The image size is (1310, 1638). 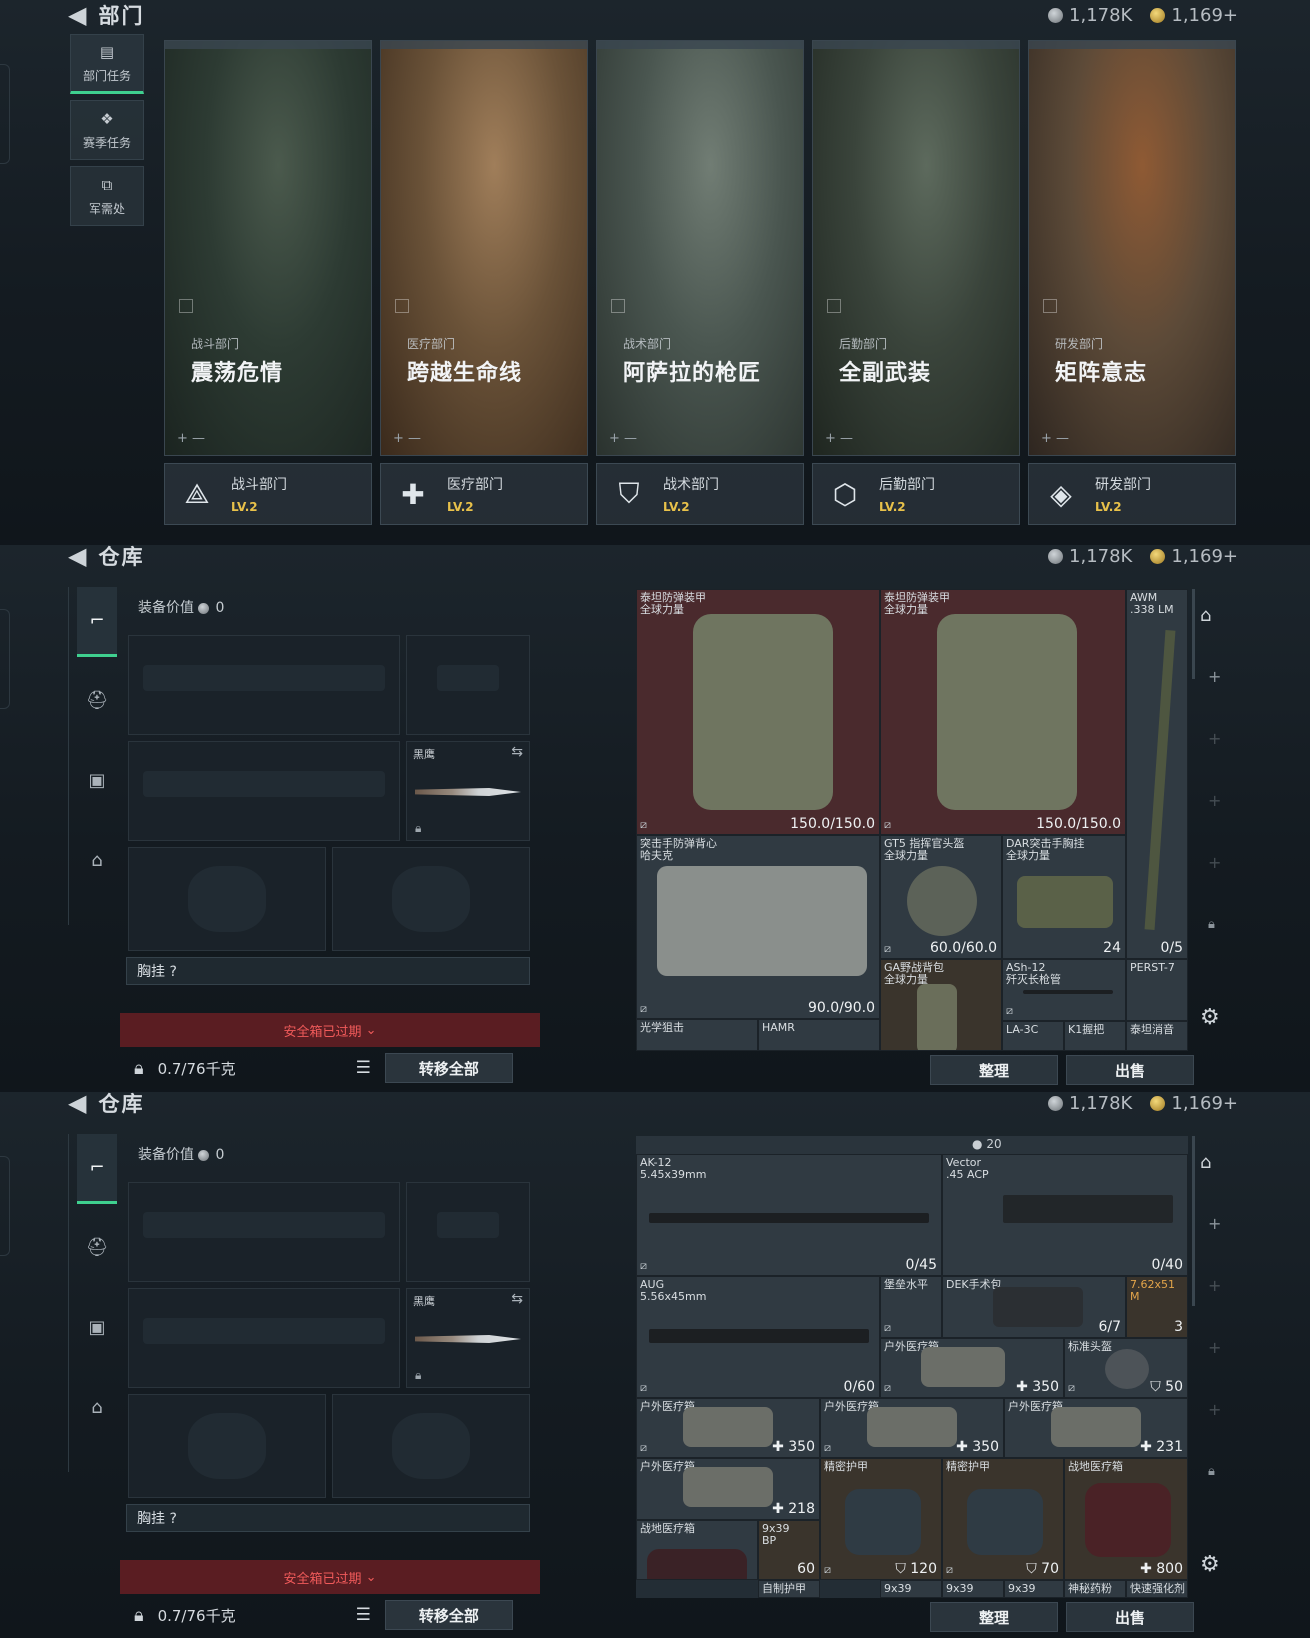 What do you see at coordinates (1033, 1036) in the screenshot?
I see `stash-item: LA-3C` at bounding box center [1033, 1036].